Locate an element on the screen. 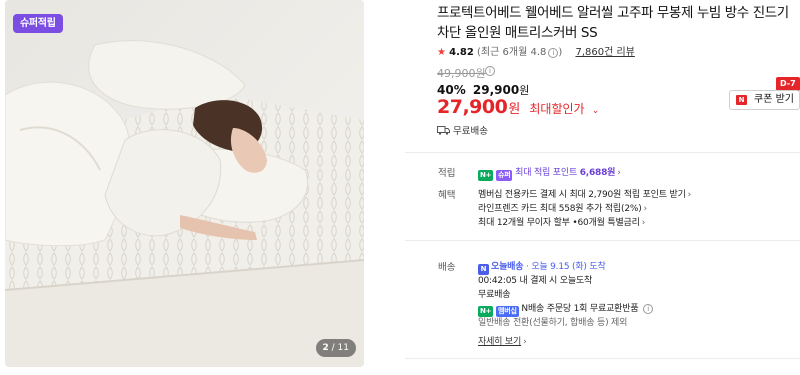  final-price-row: 27,900원 최대할인가 ⌄ is located at coordinates (518, 107).